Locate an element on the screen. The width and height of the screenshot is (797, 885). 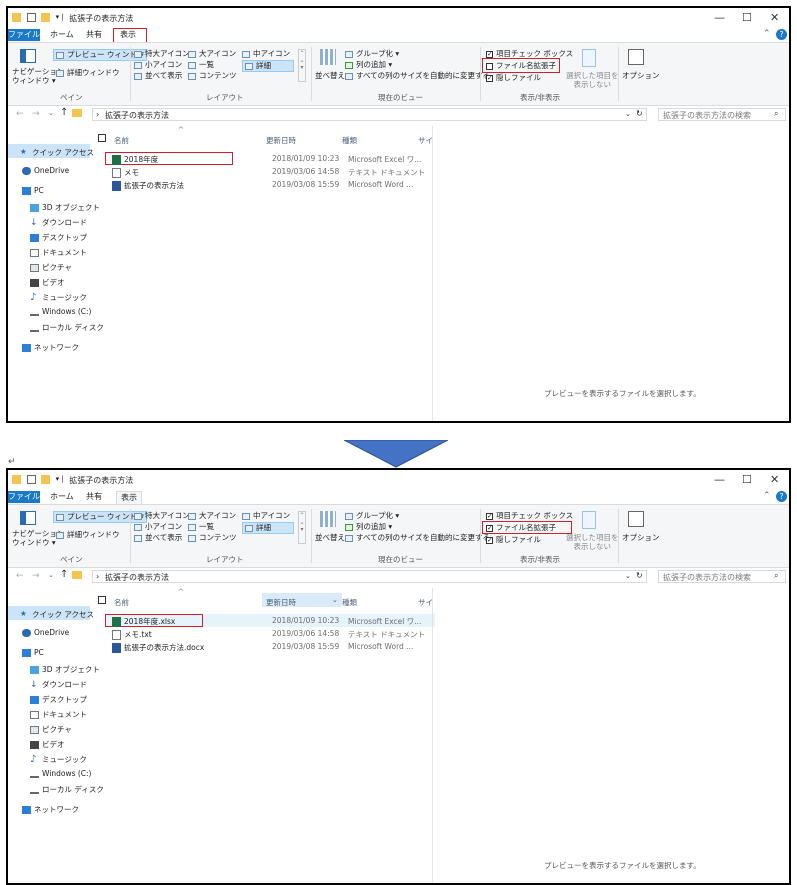
nav-item-music: ♪ ミュージック is located at coordinates (58, 759).